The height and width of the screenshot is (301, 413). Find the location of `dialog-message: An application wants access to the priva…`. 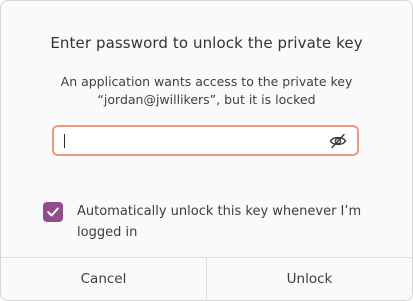

dialog-message: An application wants access to the priva… is located at coordinates (206, 91).